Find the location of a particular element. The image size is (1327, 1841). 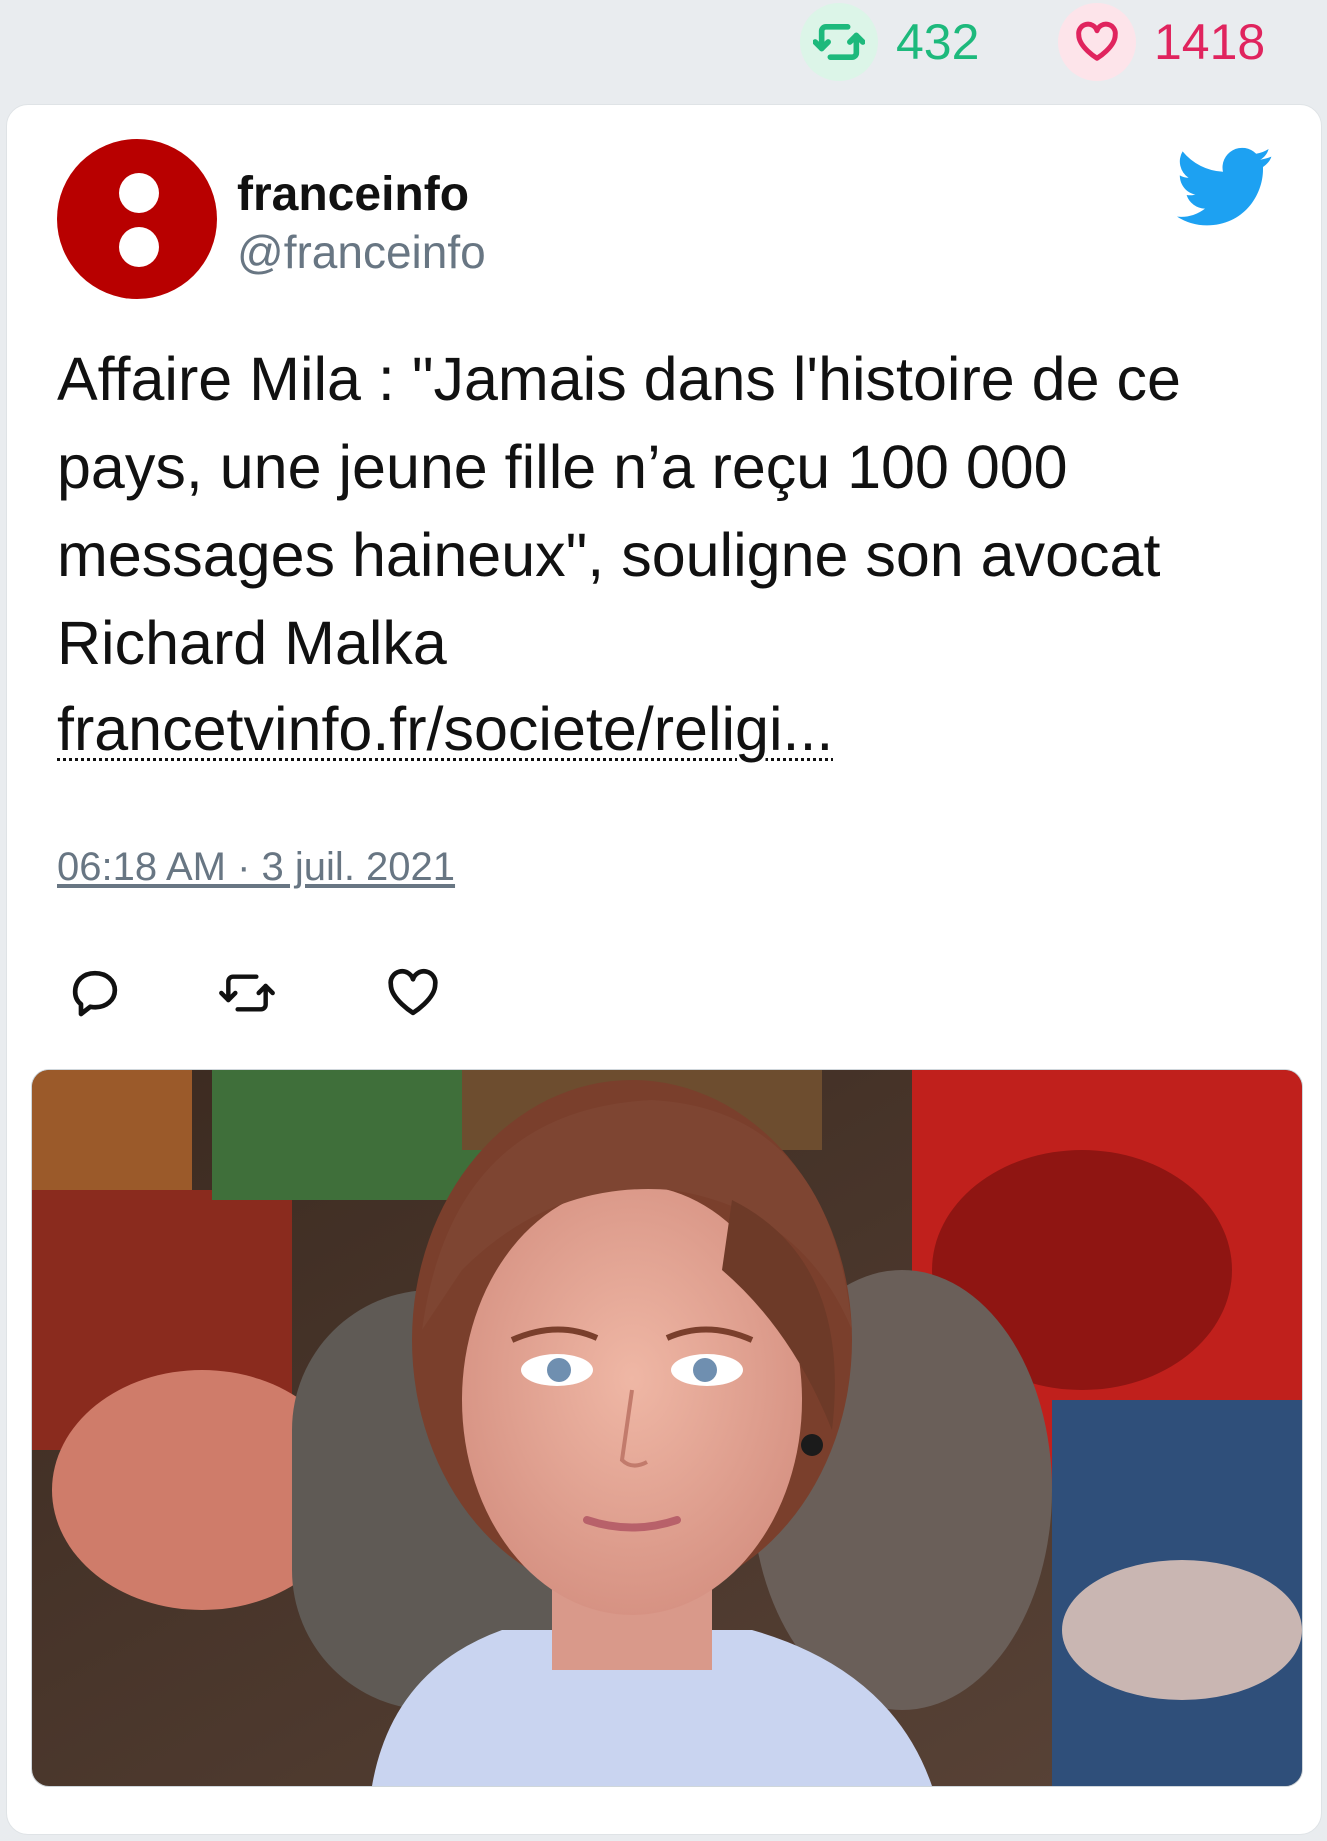

twitter-bird-icon is located at coordinates (1225, 189).